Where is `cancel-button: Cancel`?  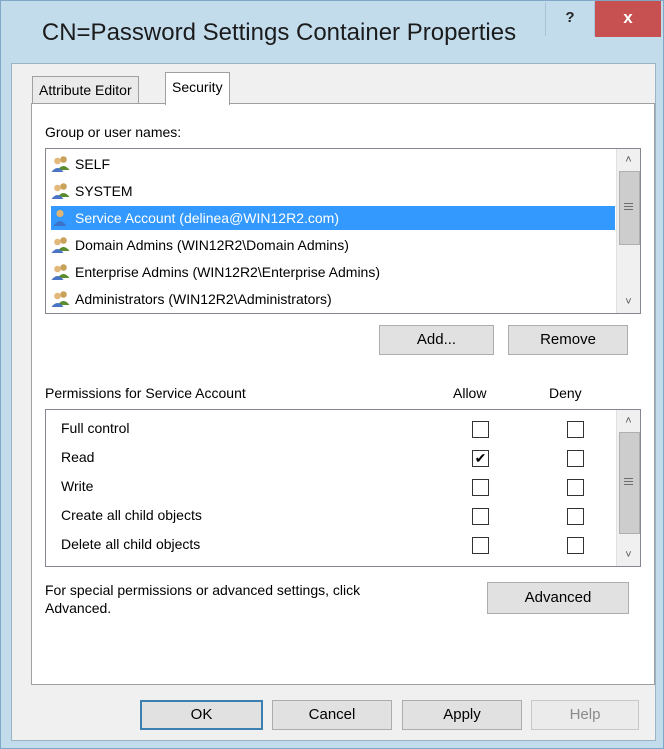 cancel-button: Cancel is located at coordinates (332, 715).